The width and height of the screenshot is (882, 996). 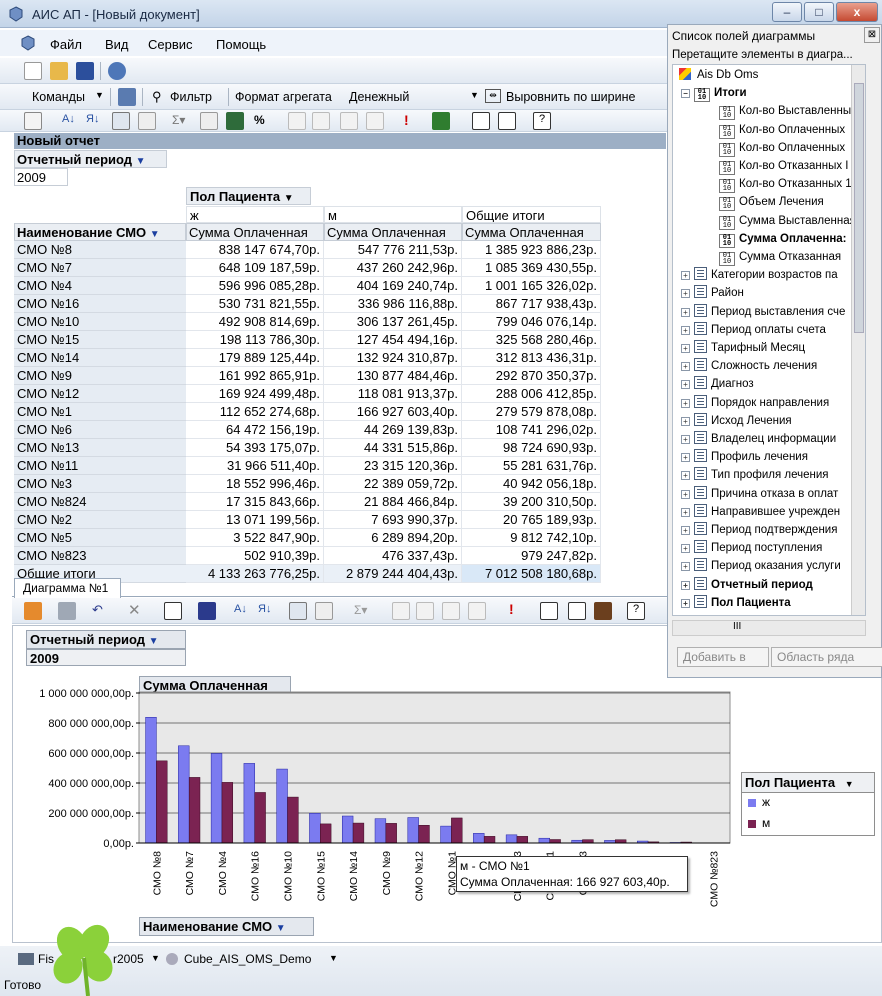 What do you see at coordinates (769, 628) in the screenshot?
I see `tree-hscrollbar: III` at bounding box center [769, 628].